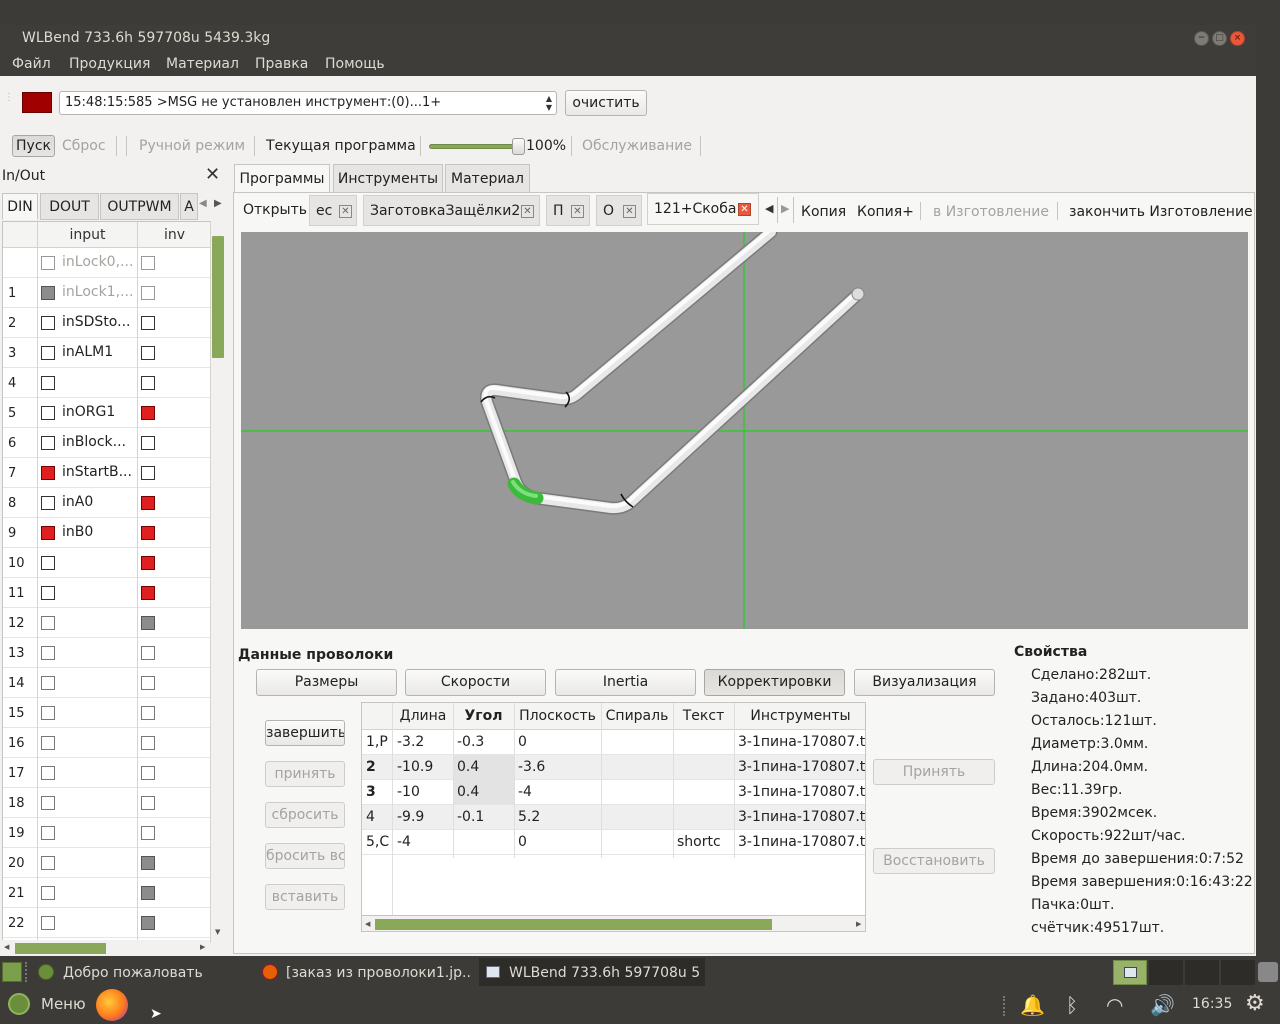  Describe the element at coordinates (1212, 1004) in the screenshot. I see `clock: 16:35` at that location.